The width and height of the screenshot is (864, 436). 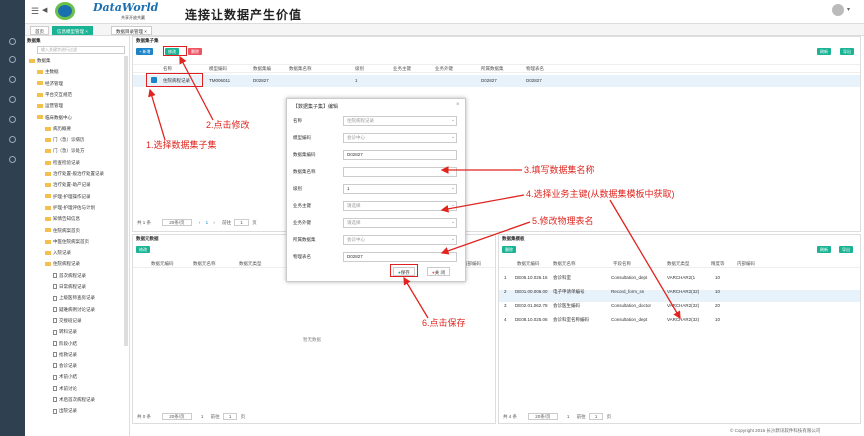 I want to click on annotation-5: 5.修改物理表名, so click(x=563, y=221).